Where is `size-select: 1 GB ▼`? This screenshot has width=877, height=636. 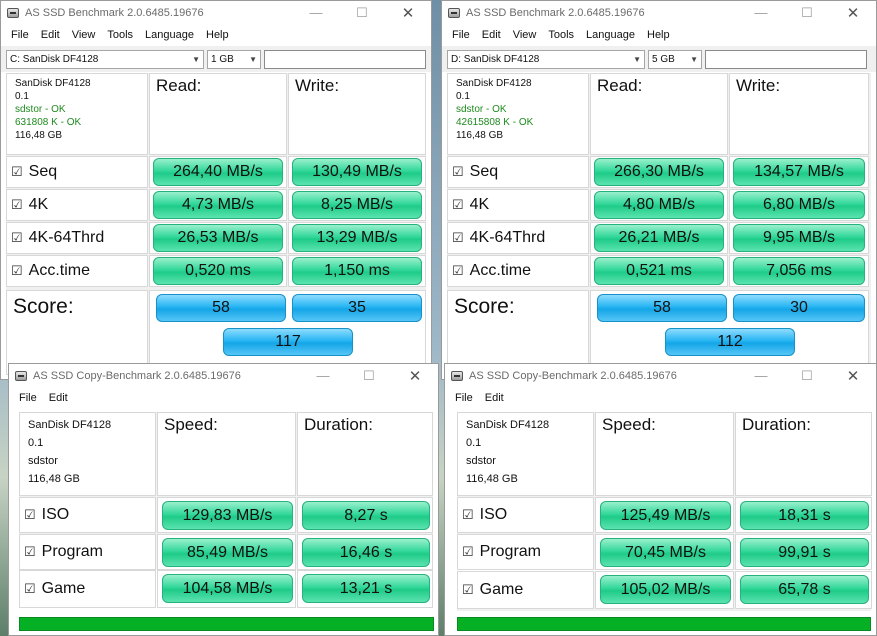
size-select: 1 GB ▼ is located at coordinates (234, 59).